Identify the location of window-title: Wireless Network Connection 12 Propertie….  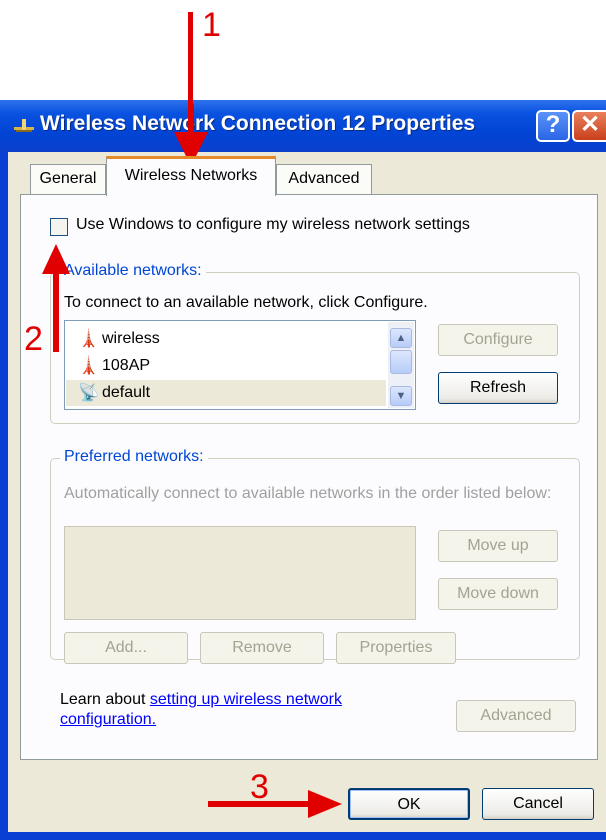
(258, 123).